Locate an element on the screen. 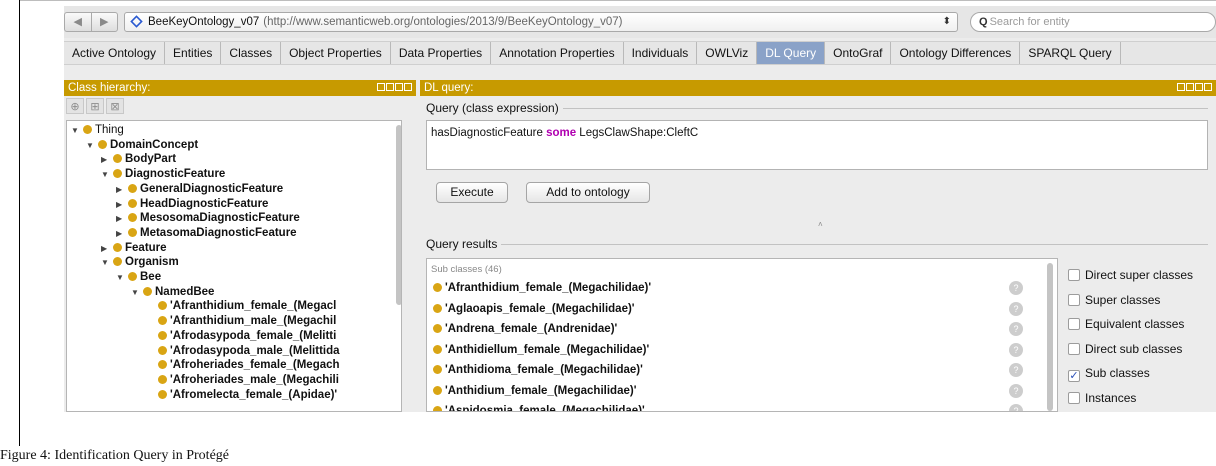 The image size is (1216, 466). tree-item: ▶ Feature is located at coordinates (134, 248).